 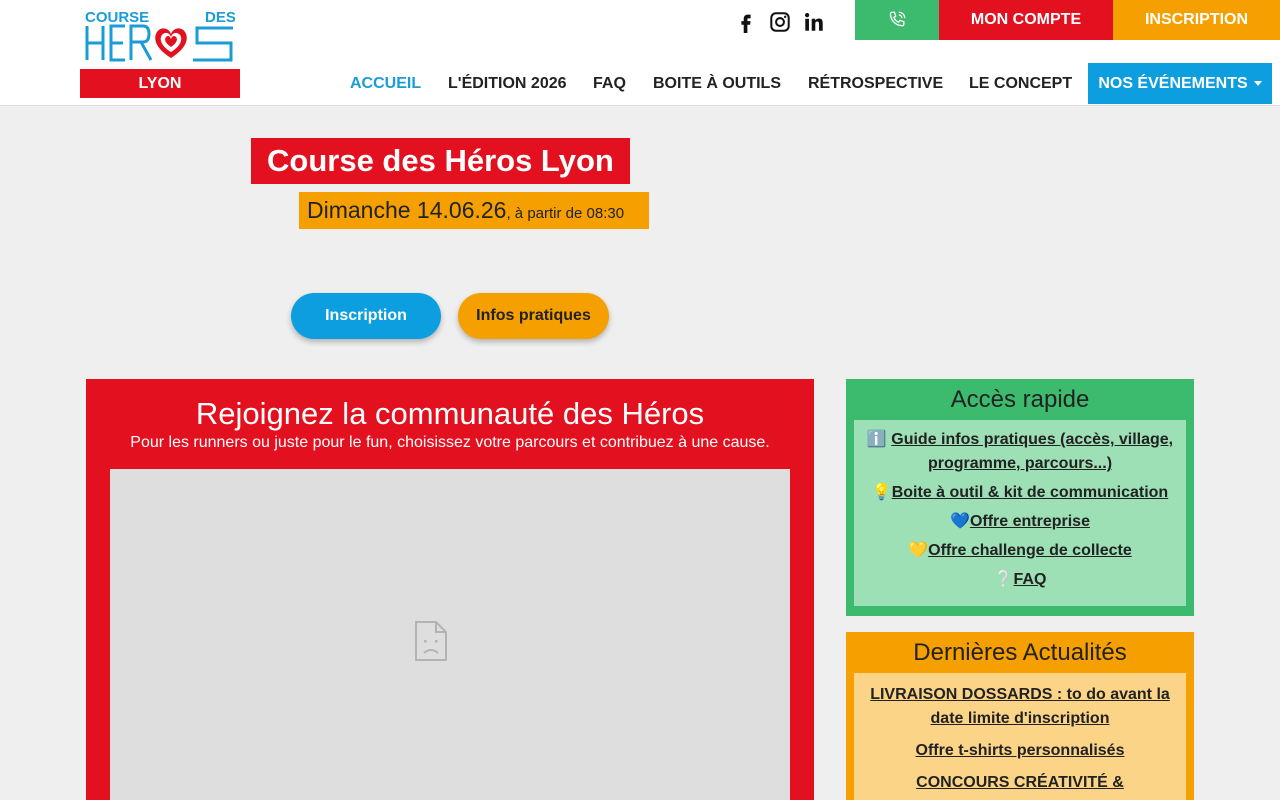 What do you see at coordinates (1030, 550) in the screenshot?
I see `quick-link-label: Offre challenge de collecte` at bounding box center [1030, 550].